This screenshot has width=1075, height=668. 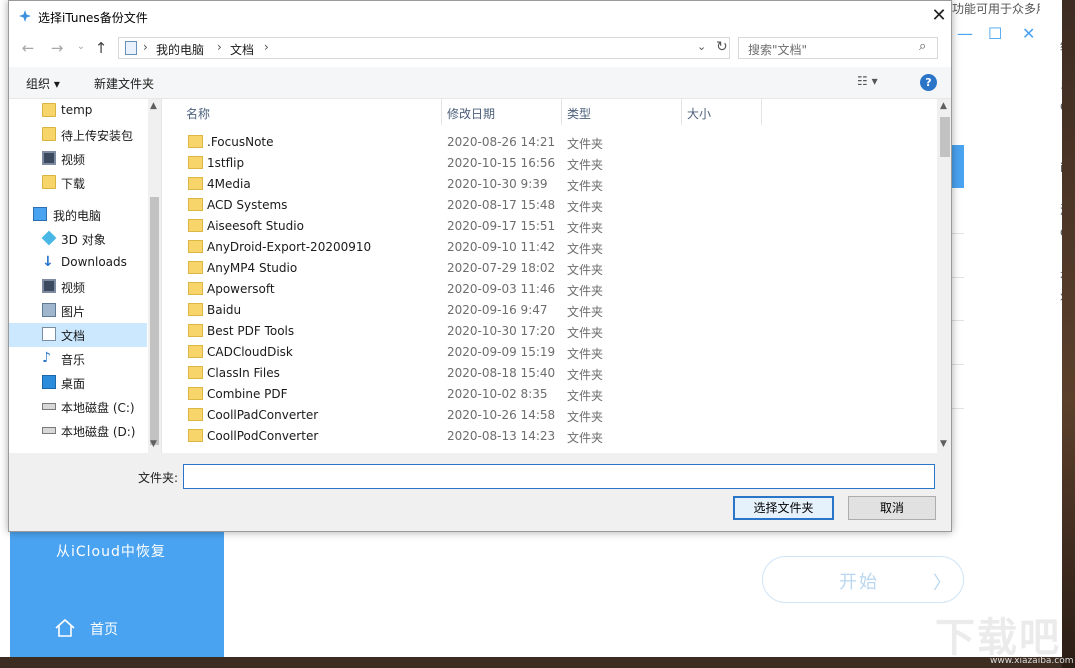 What do you see at coordinates (78, 111) in the screenshot?
I see `tree-item-temp: temp` at bounding box center [78, 111].